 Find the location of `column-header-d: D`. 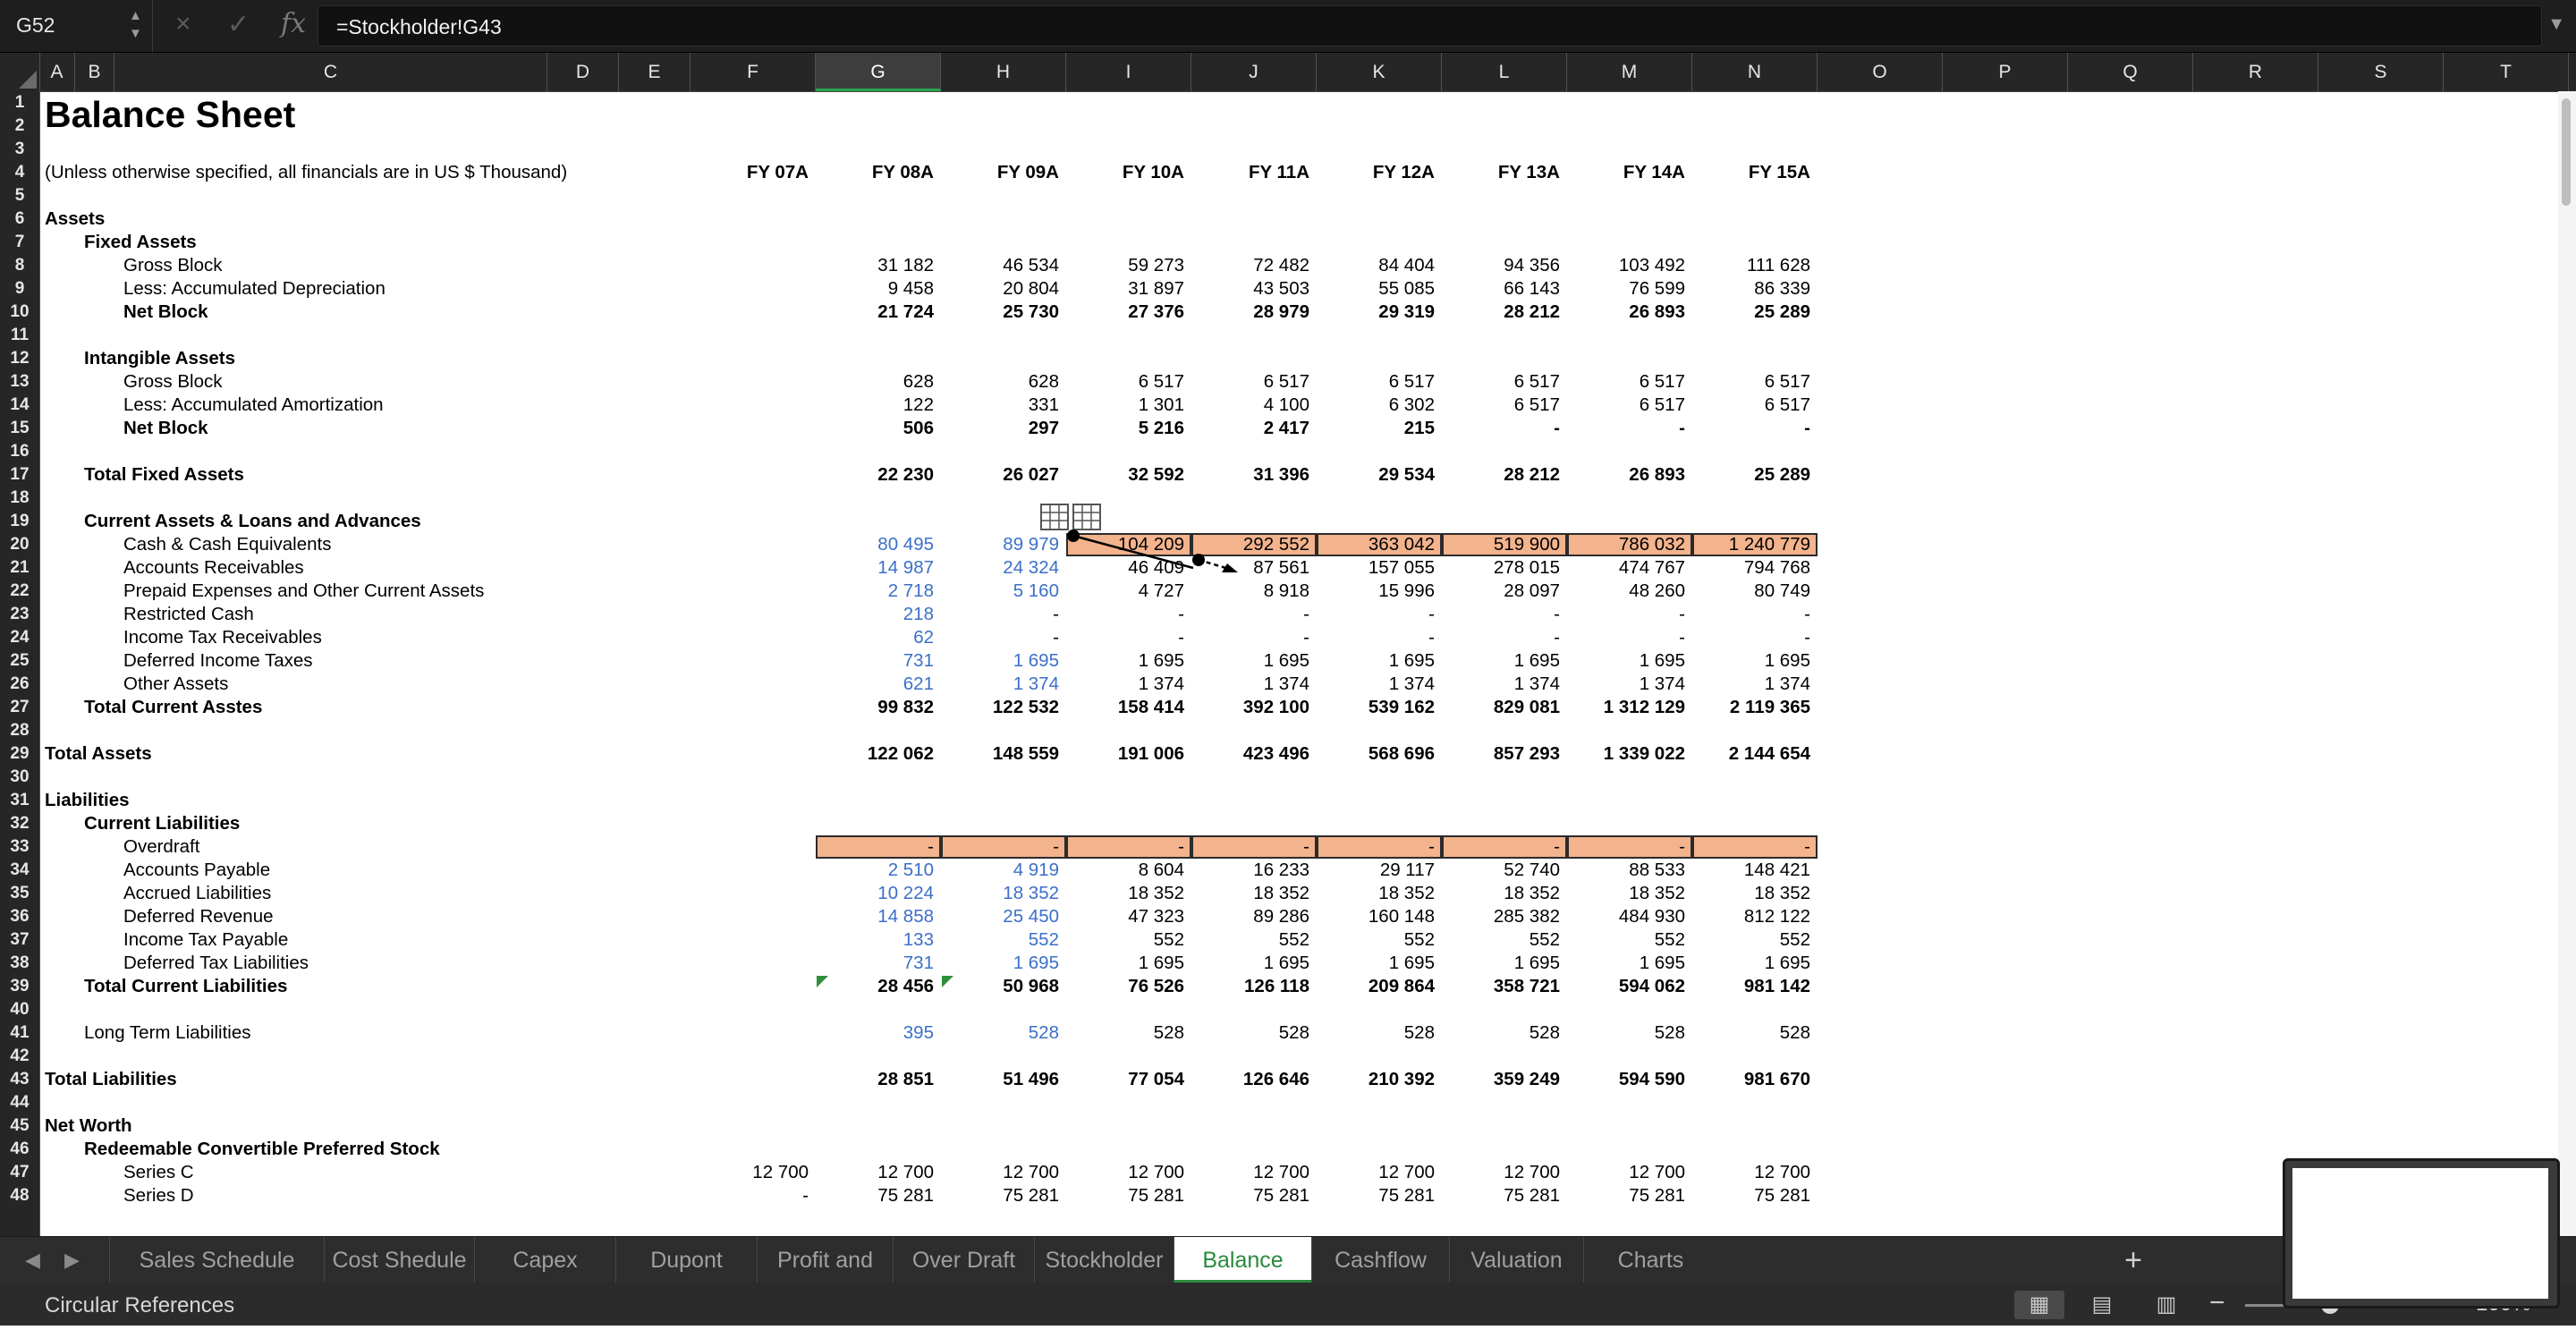

column-header-d: D is located at coordinates (583, 72).